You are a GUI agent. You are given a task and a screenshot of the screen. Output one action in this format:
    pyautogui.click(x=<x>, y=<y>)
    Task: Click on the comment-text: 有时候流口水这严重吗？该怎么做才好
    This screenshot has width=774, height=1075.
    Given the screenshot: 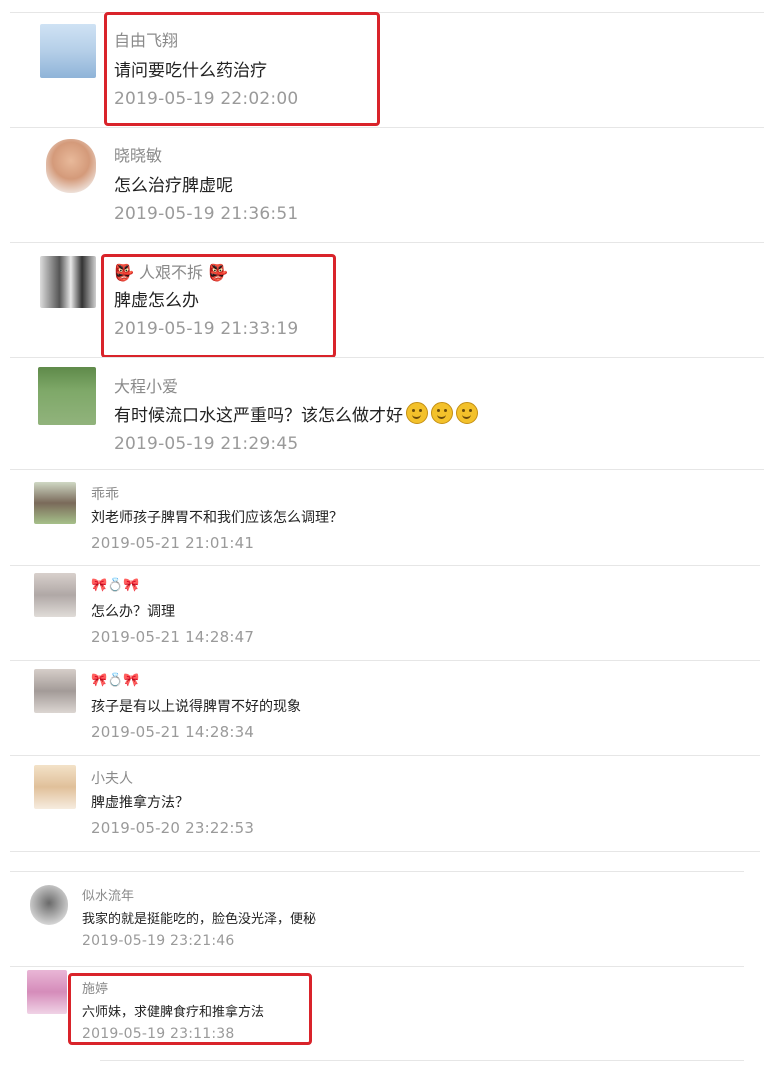 What is the action you would take?
    pyautogui.click(x=296, y=413)
    